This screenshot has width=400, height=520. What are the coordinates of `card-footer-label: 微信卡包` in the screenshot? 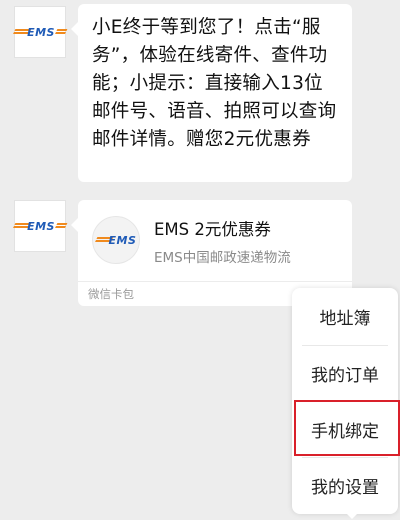 It's located at (111, 294).